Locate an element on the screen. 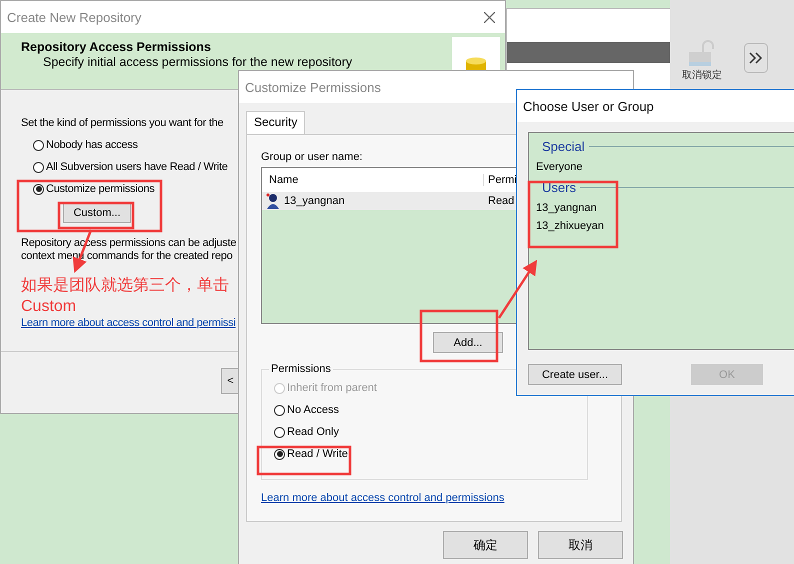 The width and height of the screenshot is (794, 564). group-title: Permissions is located at coordinates (301, 369).